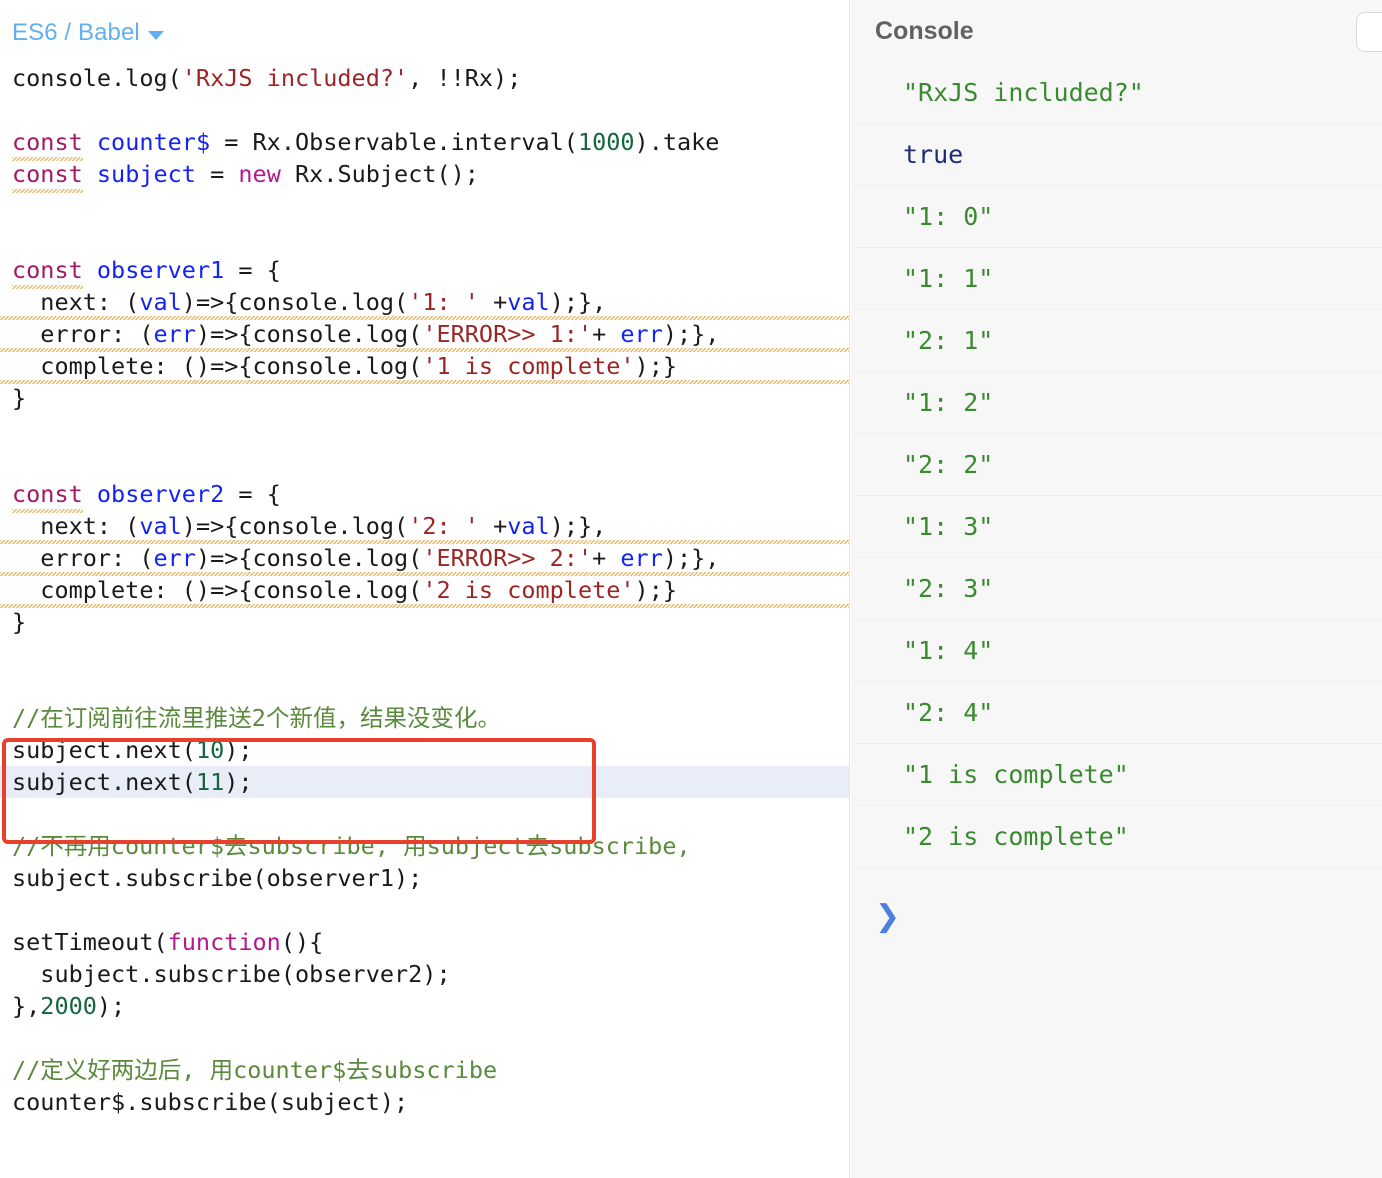 The image size is (1382, 1178). Describe the element at coordinates (425, 1006) in the screenshot. I see `code-line: },2000);` at that location.